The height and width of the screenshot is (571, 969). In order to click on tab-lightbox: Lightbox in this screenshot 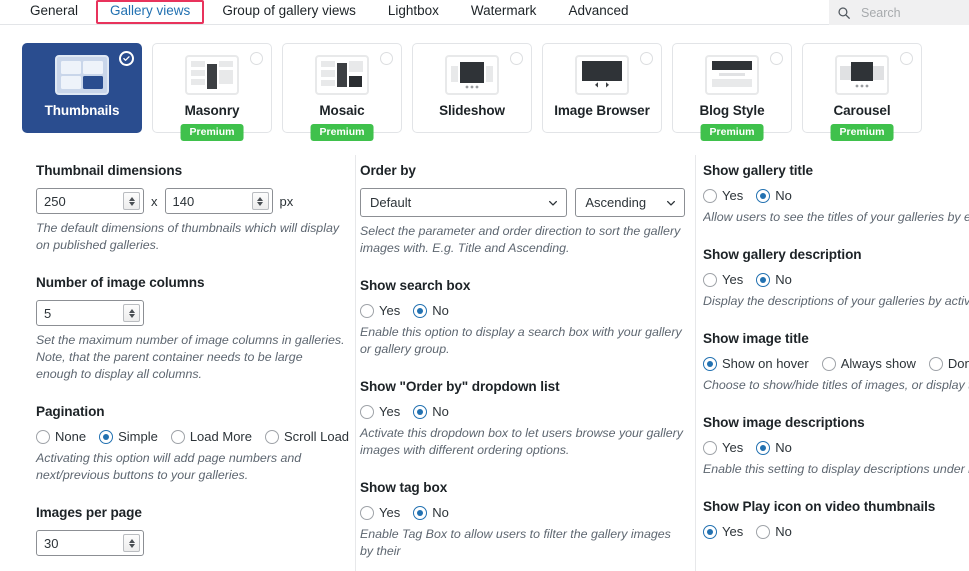, I will do `click(413, 12)`.